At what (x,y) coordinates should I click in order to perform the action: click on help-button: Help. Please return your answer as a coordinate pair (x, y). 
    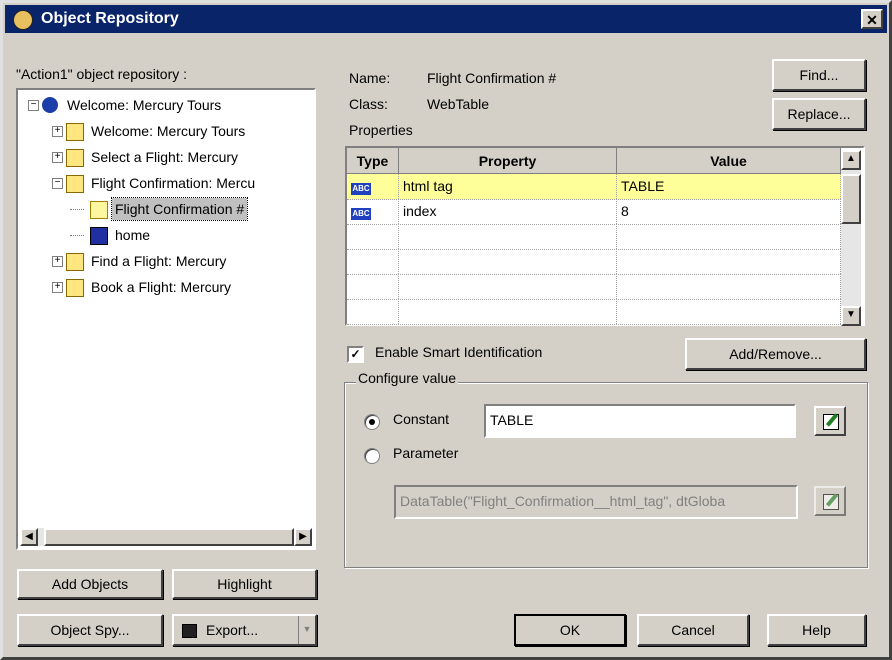
    Looking at the image, I should click on (816, 630).